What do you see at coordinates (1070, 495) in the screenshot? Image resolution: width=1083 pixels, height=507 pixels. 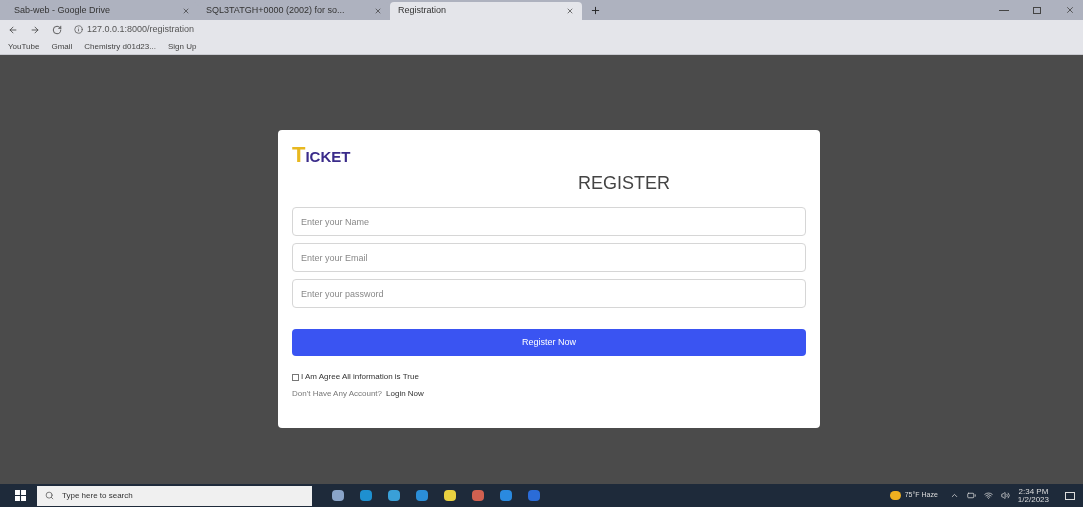 I see `notification-icon` at bounding box center [1070, 495].